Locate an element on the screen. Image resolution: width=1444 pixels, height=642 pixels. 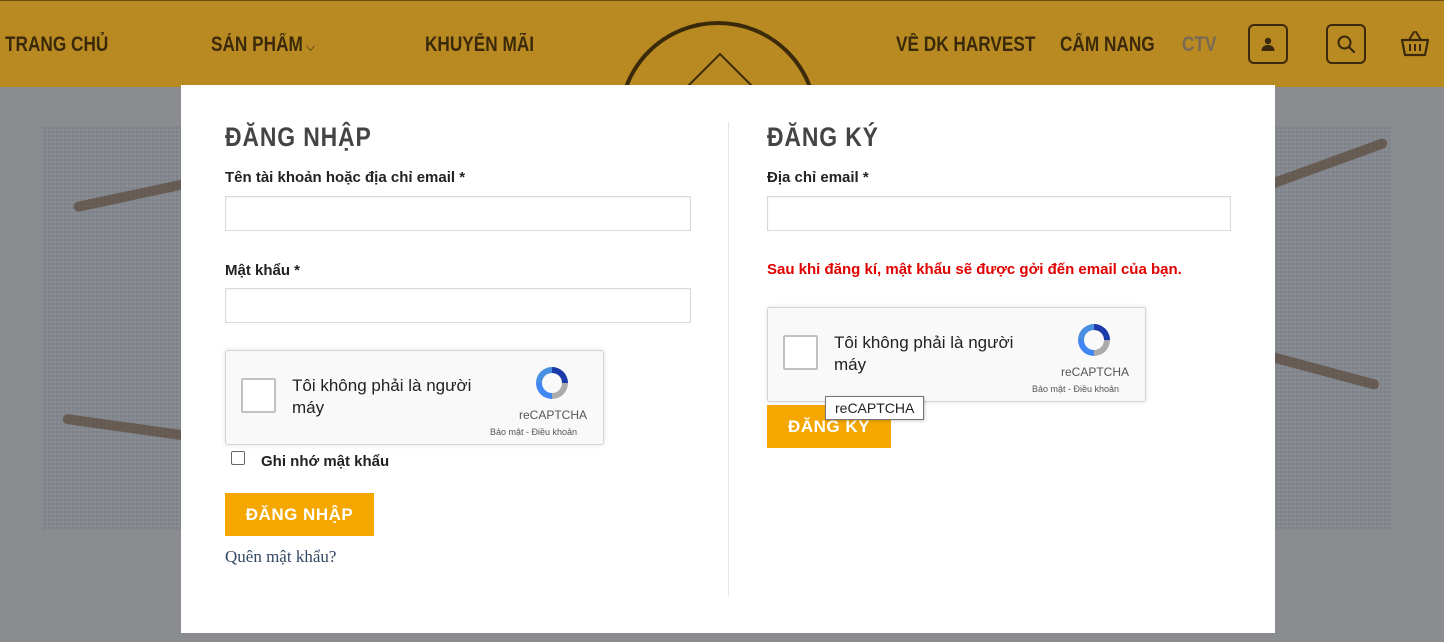
nav-item-about: VỀ DK HARVEST is located at coordinates (965, 45).